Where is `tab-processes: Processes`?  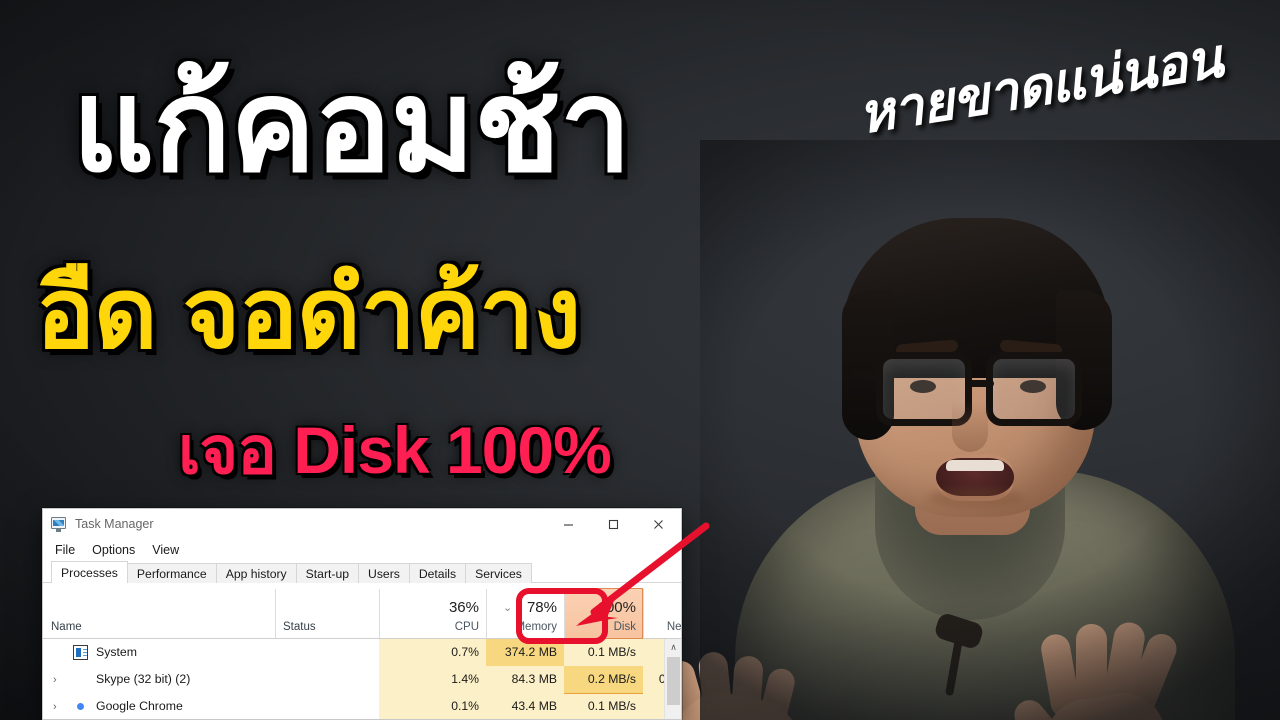
tab-processes: Processes is located at coordinates (89, 572).